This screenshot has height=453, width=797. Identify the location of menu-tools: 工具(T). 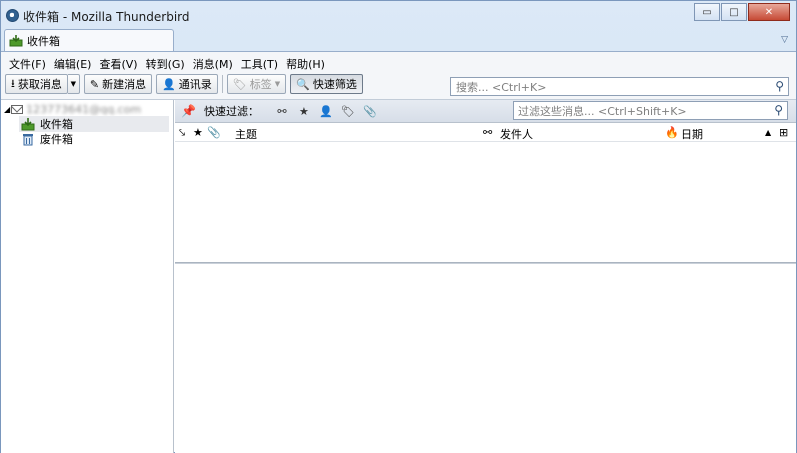
(259, 64).